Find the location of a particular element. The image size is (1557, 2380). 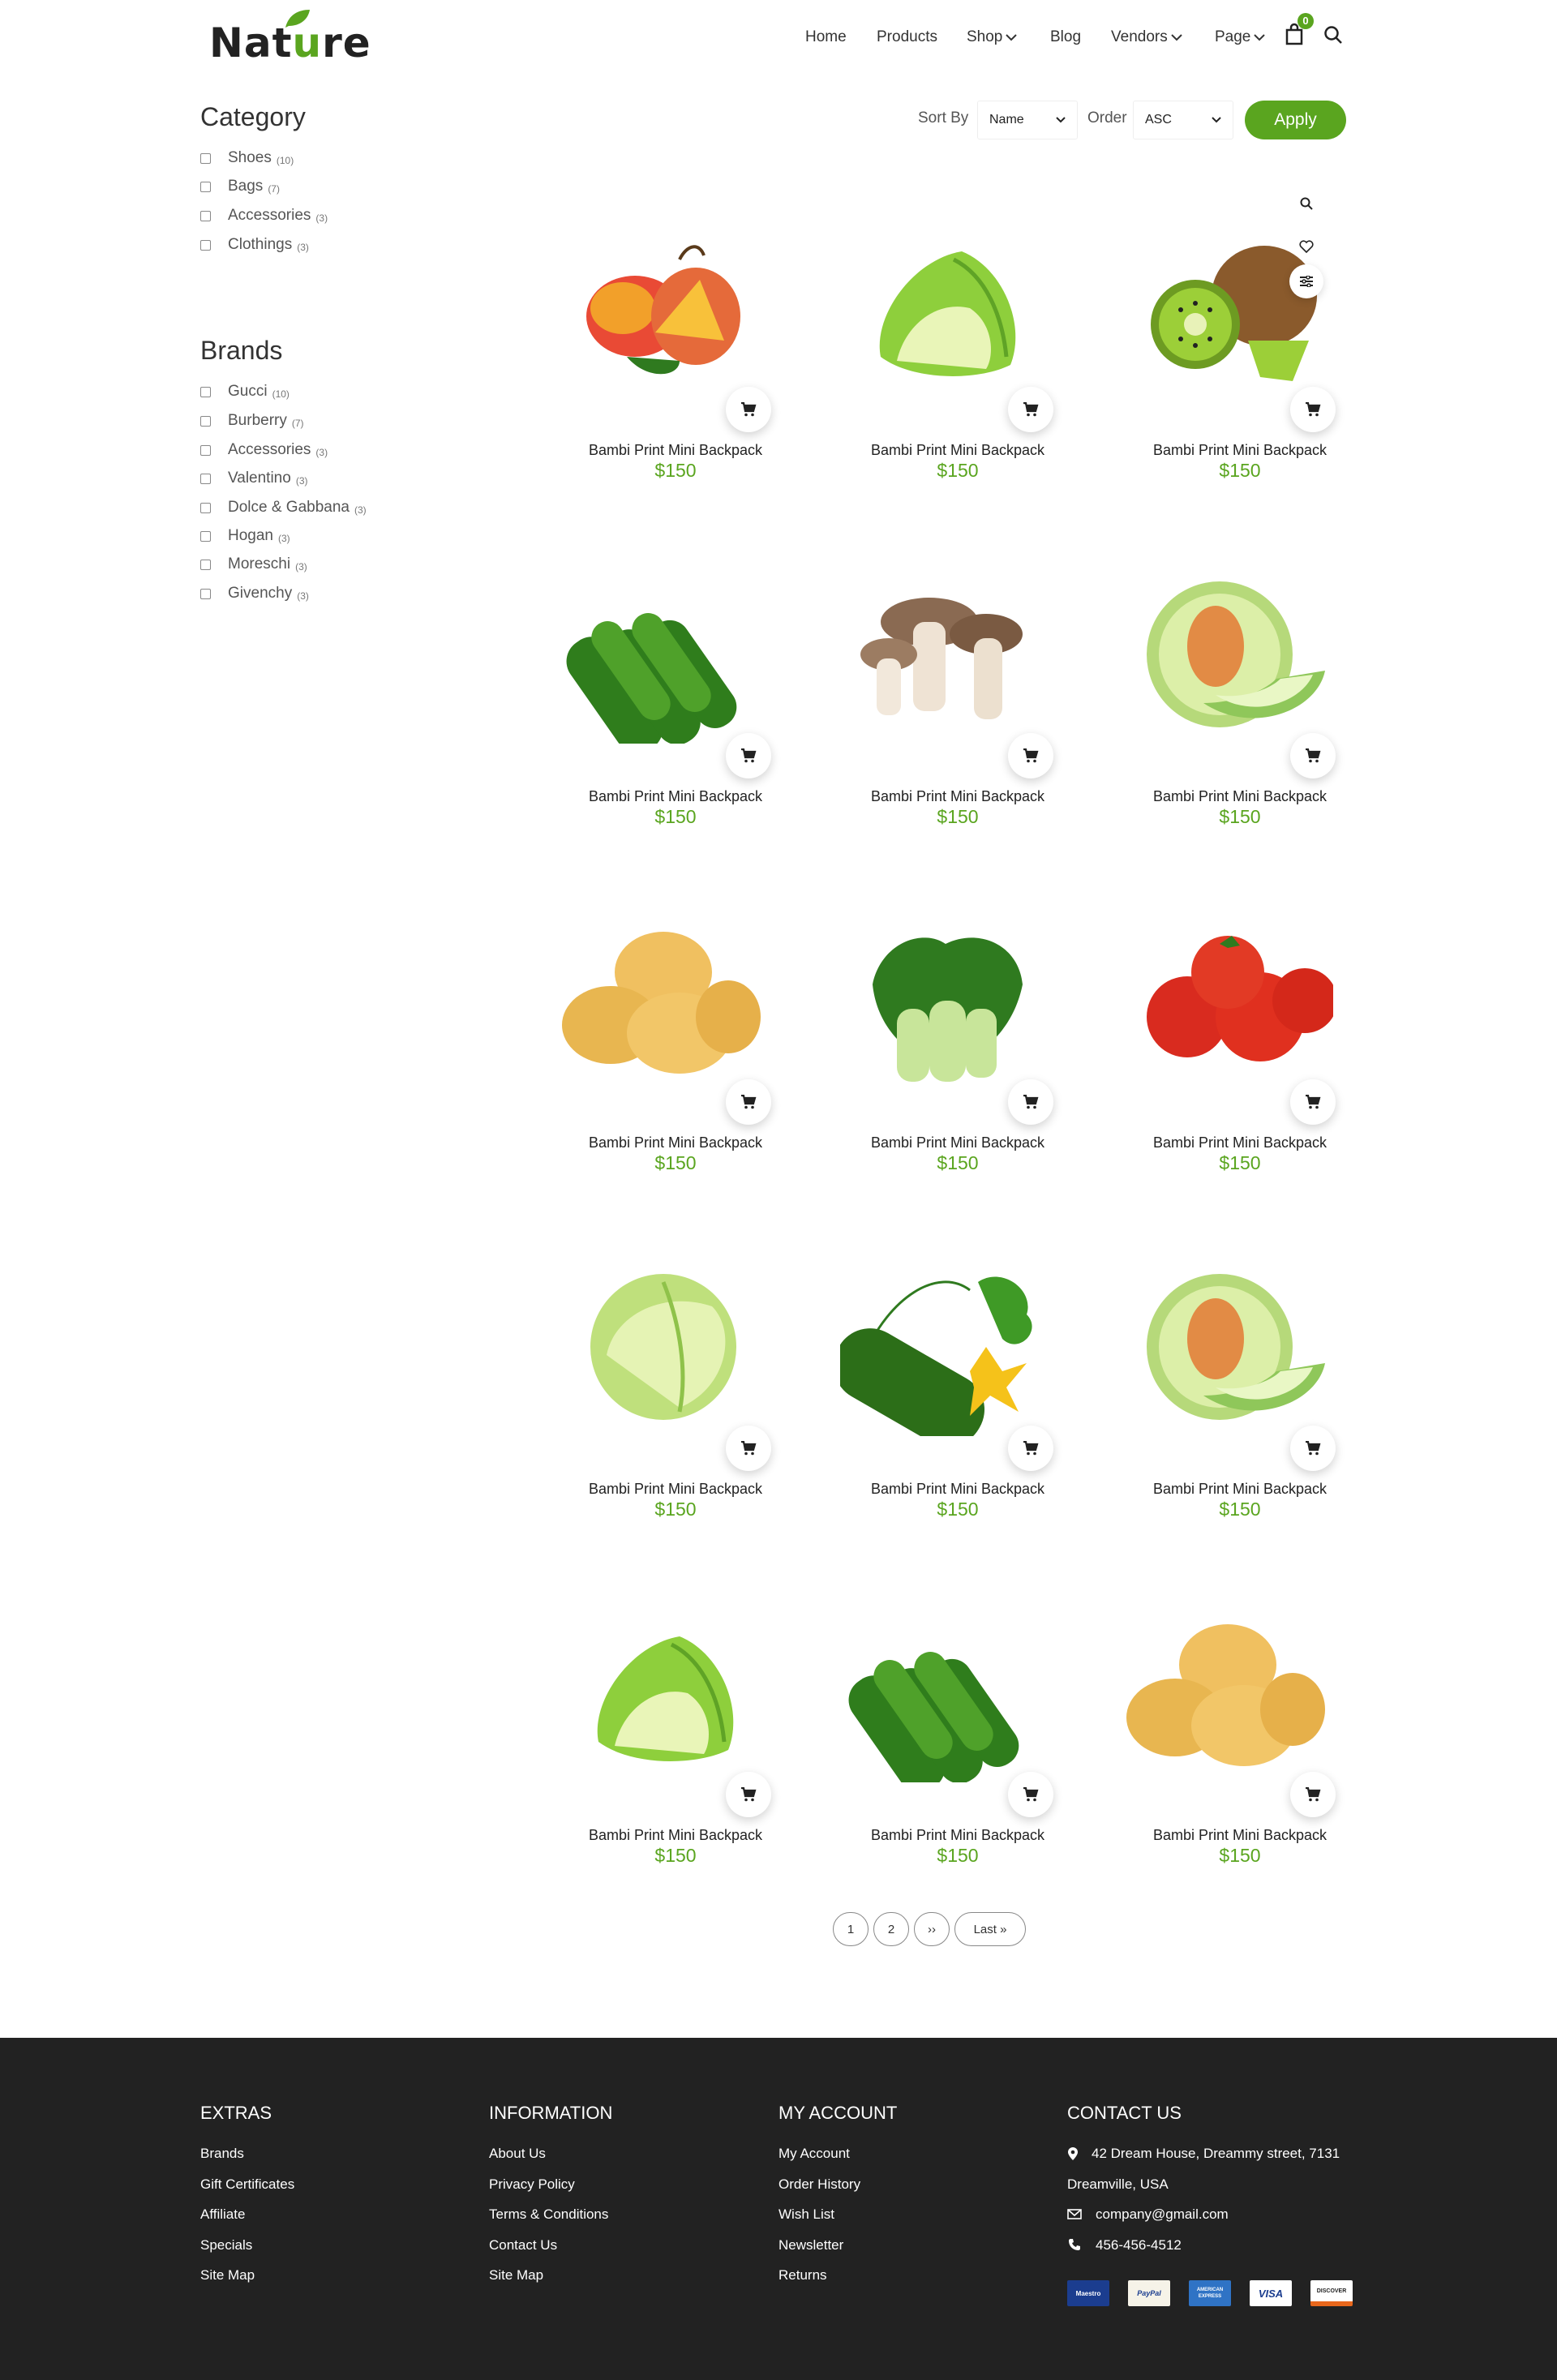

nav-products: Products is located at coordinates (907, 37).